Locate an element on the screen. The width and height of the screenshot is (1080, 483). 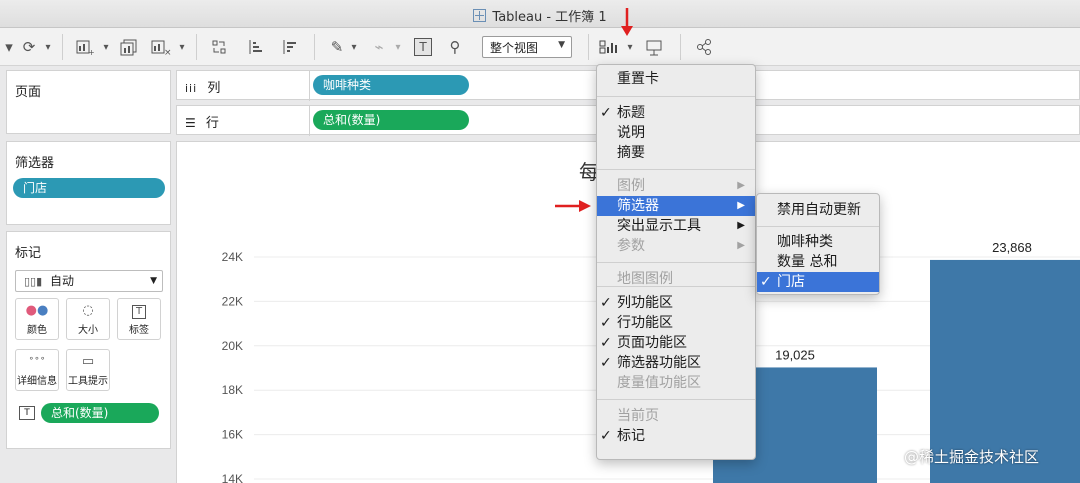
size-button: ◌ 大小 is located at coordinates (88, 319).